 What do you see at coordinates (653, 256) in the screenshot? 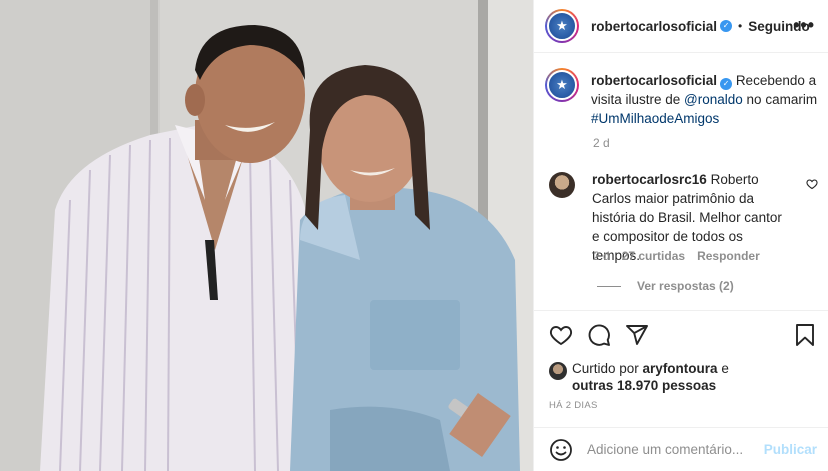
I see `comment-likes: 27 curtidas` at bounding box center [653, 256].